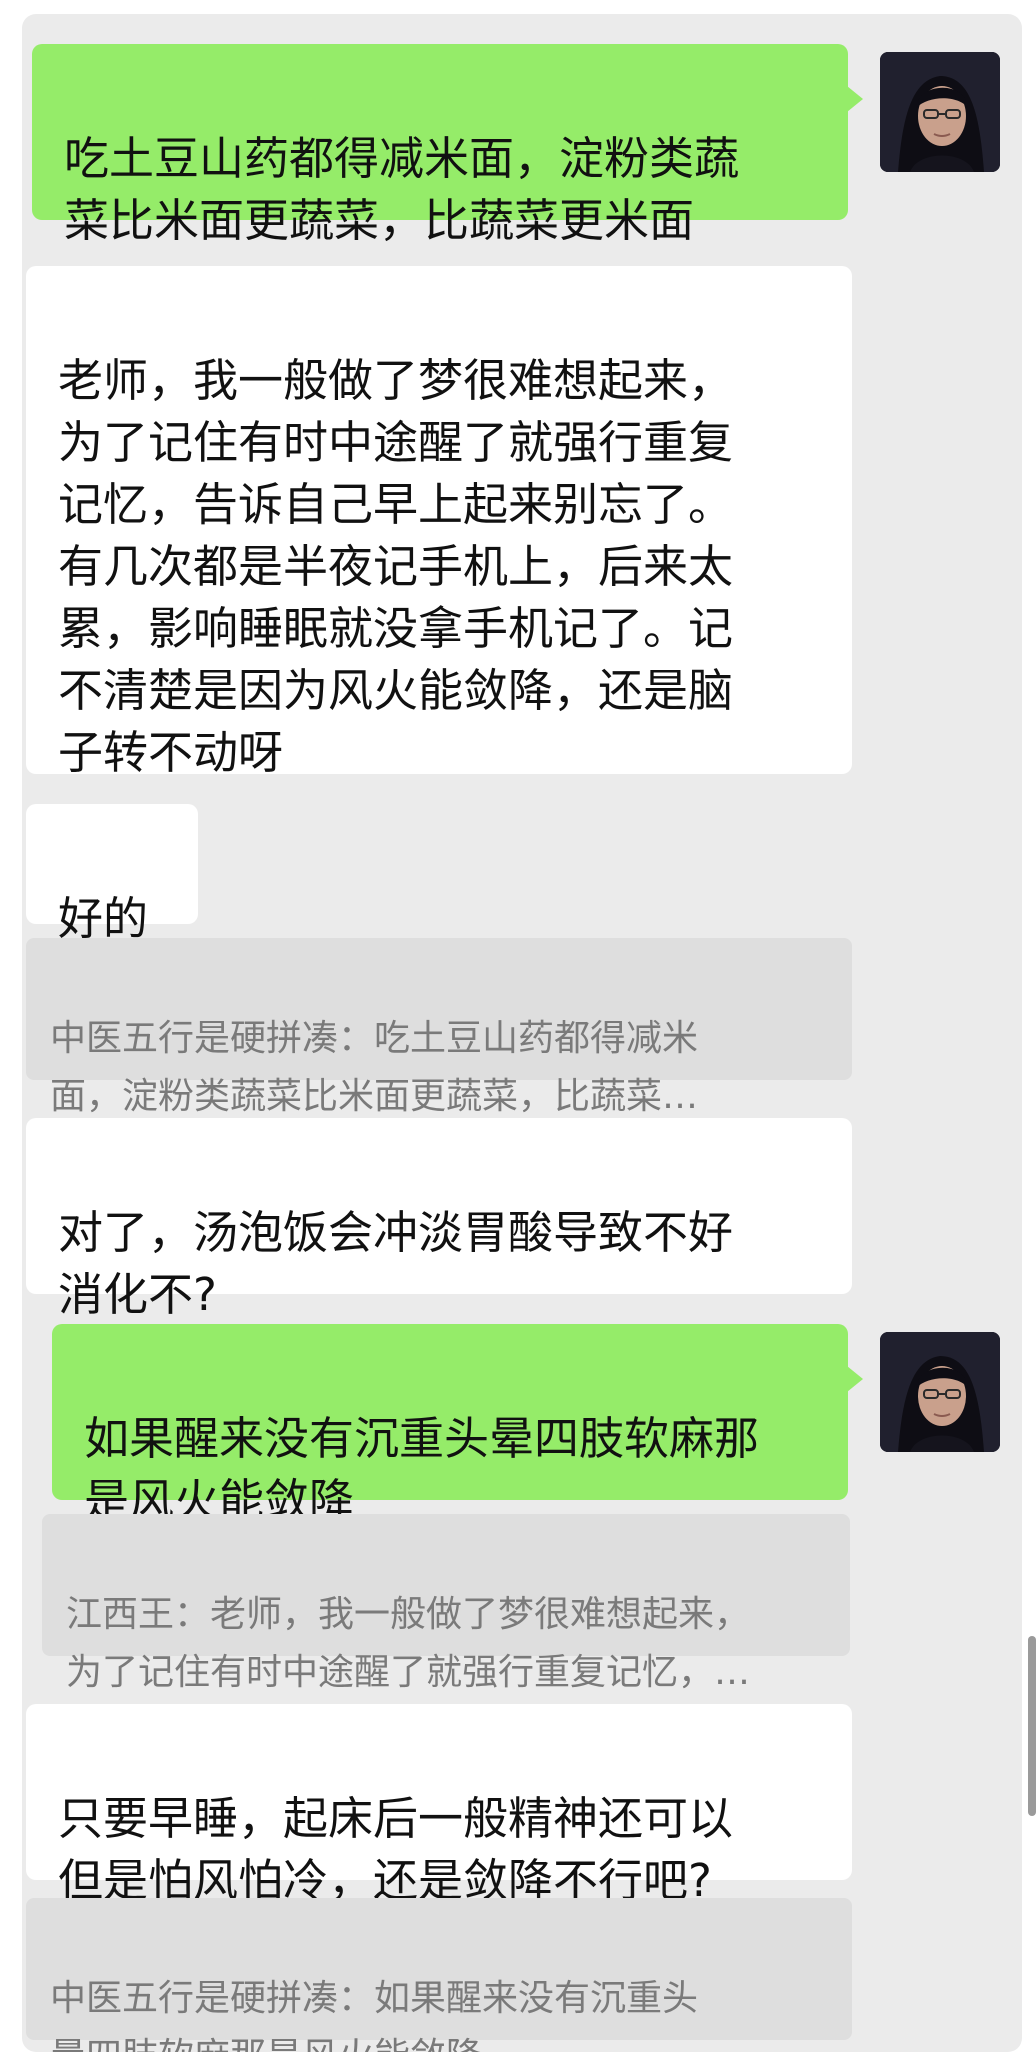  I want to click on incoming-message: 对了，汤泡饭会冲淡胃酸导致不好 消化不?, so click(439, 1219).